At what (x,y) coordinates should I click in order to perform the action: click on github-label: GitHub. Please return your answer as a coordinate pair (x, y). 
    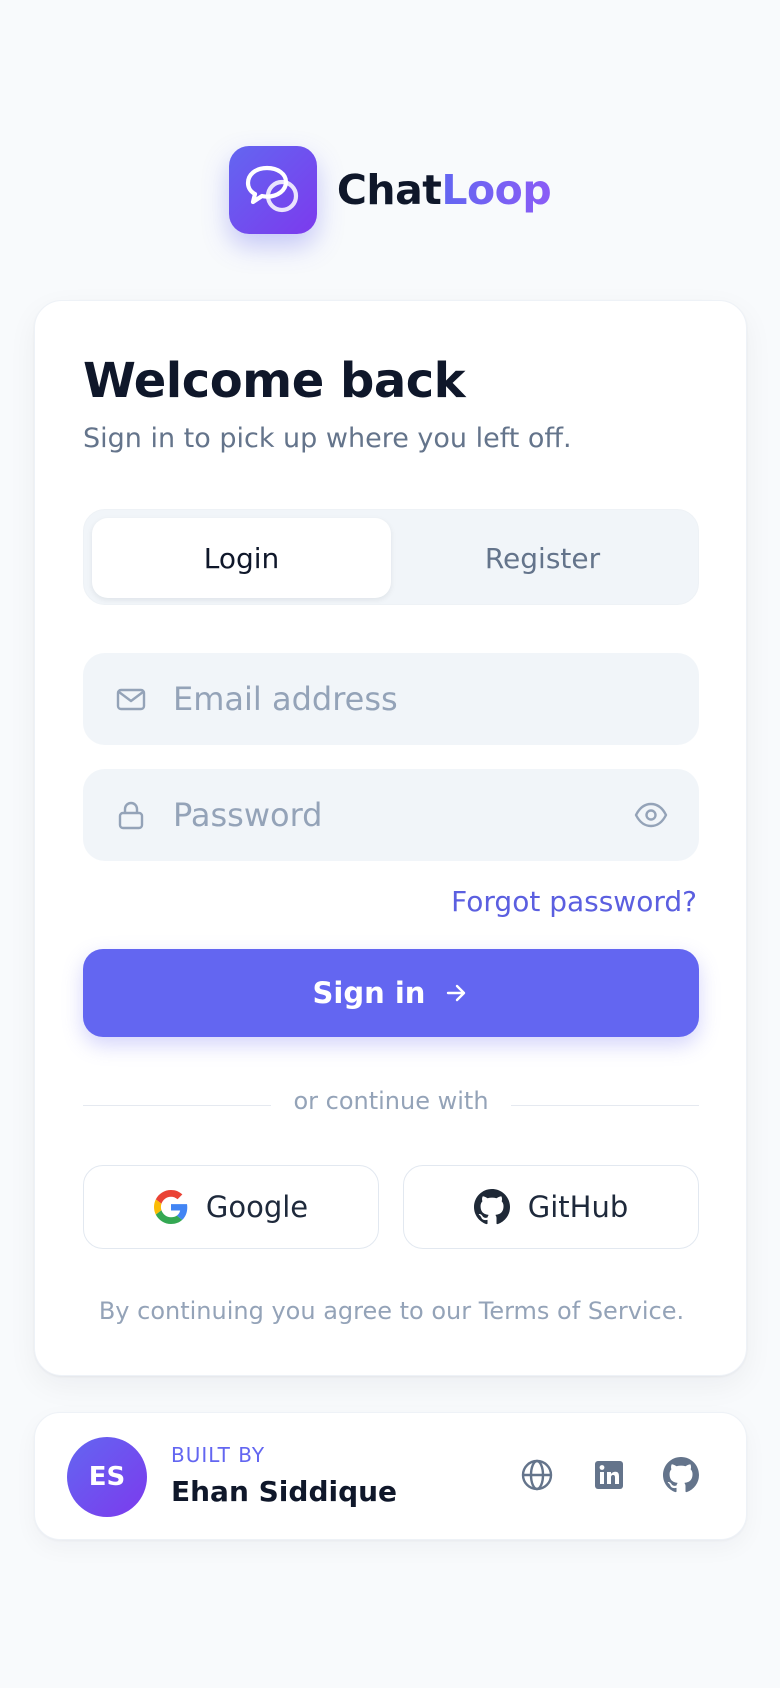
    Looking at the image, I should click on (578, 1207).